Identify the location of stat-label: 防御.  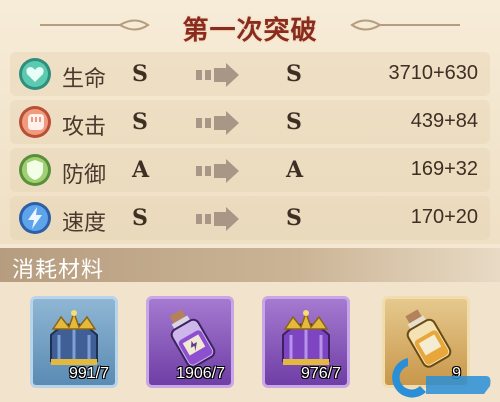
(84, 175).